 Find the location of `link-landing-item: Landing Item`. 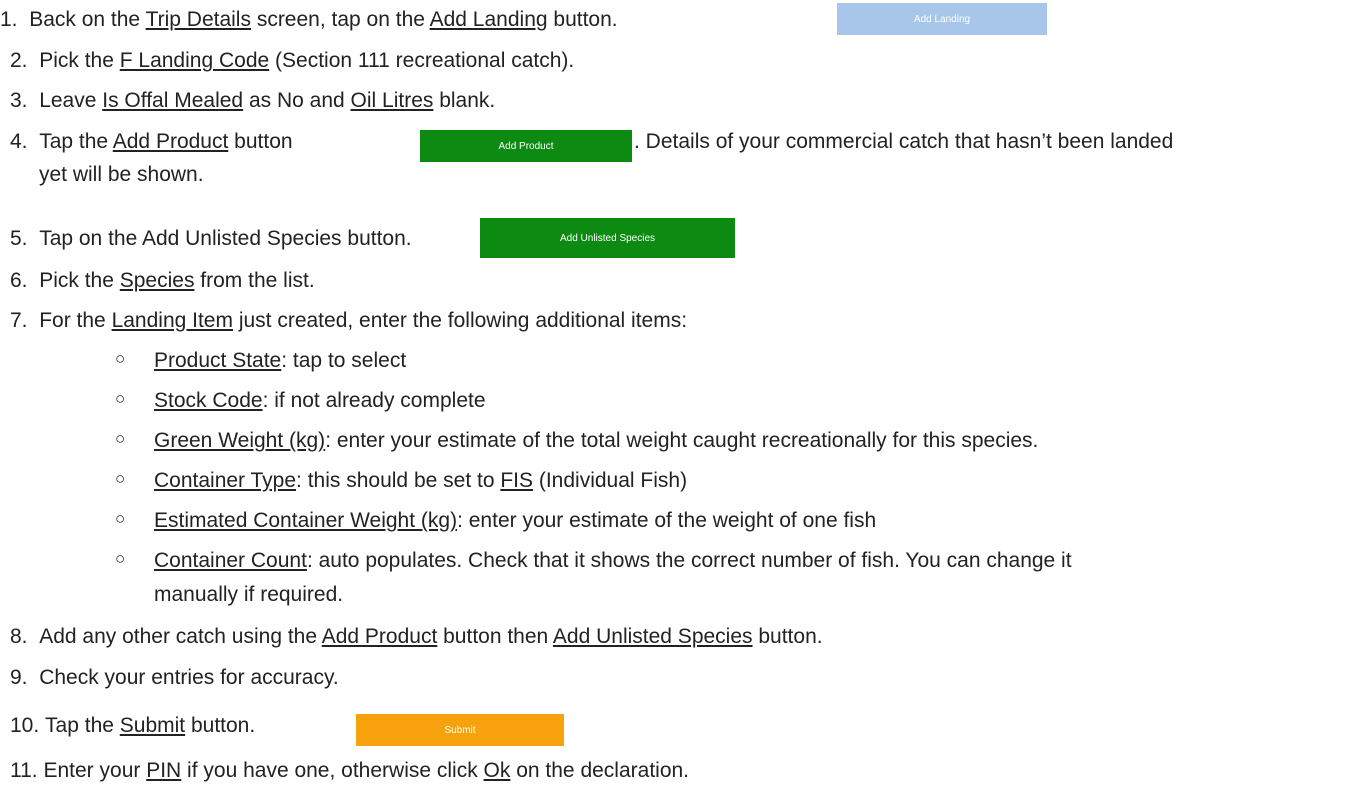

link-landing-item: Landing Item is located at coordinates (172, 320).